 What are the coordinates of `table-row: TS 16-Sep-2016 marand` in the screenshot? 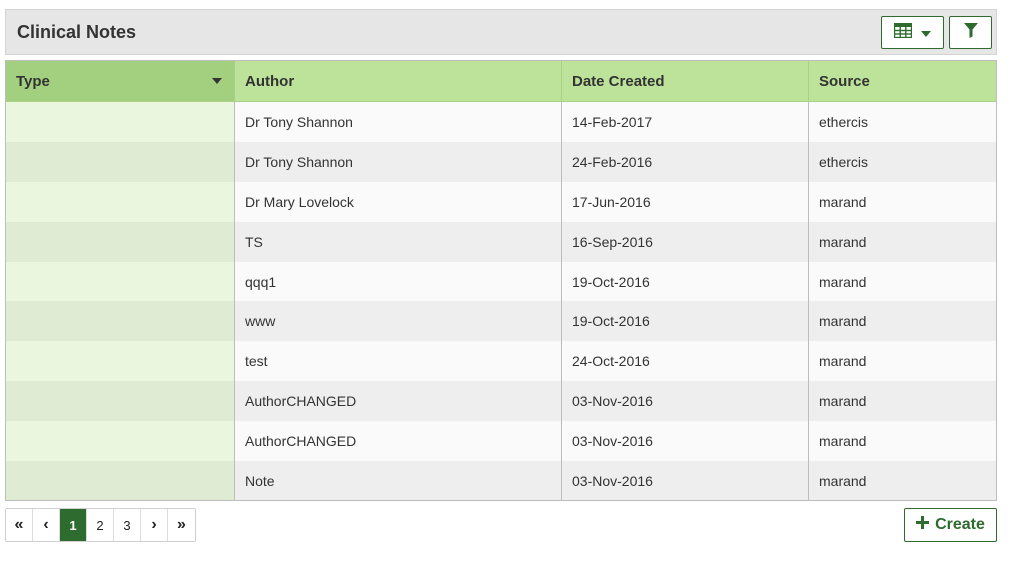 It's located at (501, 241).